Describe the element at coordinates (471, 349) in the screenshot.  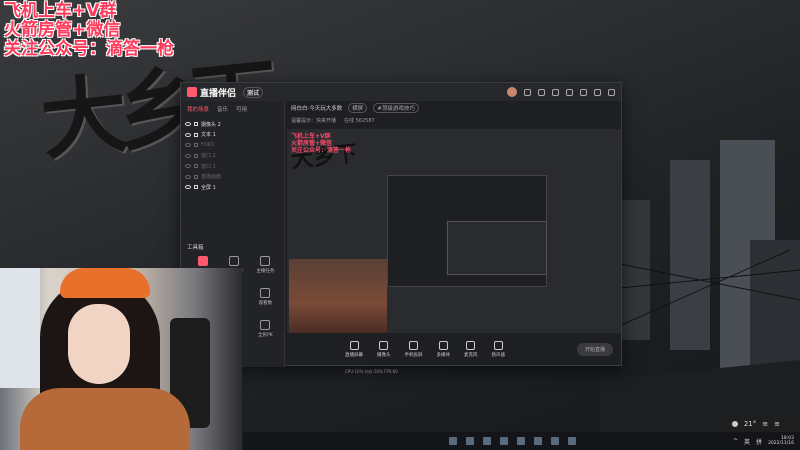
I see `mic-button: 麦克风` at that location.